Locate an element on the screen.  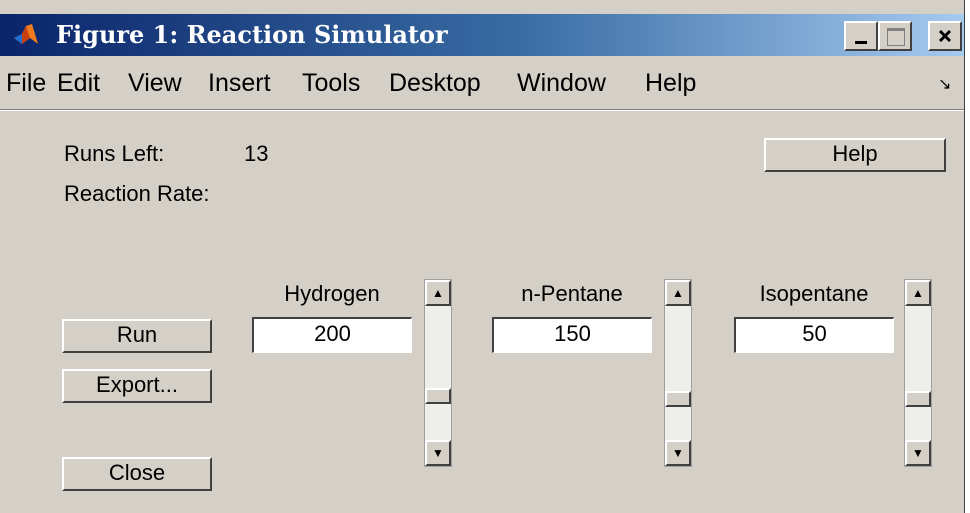
hydrogen-input: 200 is located at coordinates (332, 335).